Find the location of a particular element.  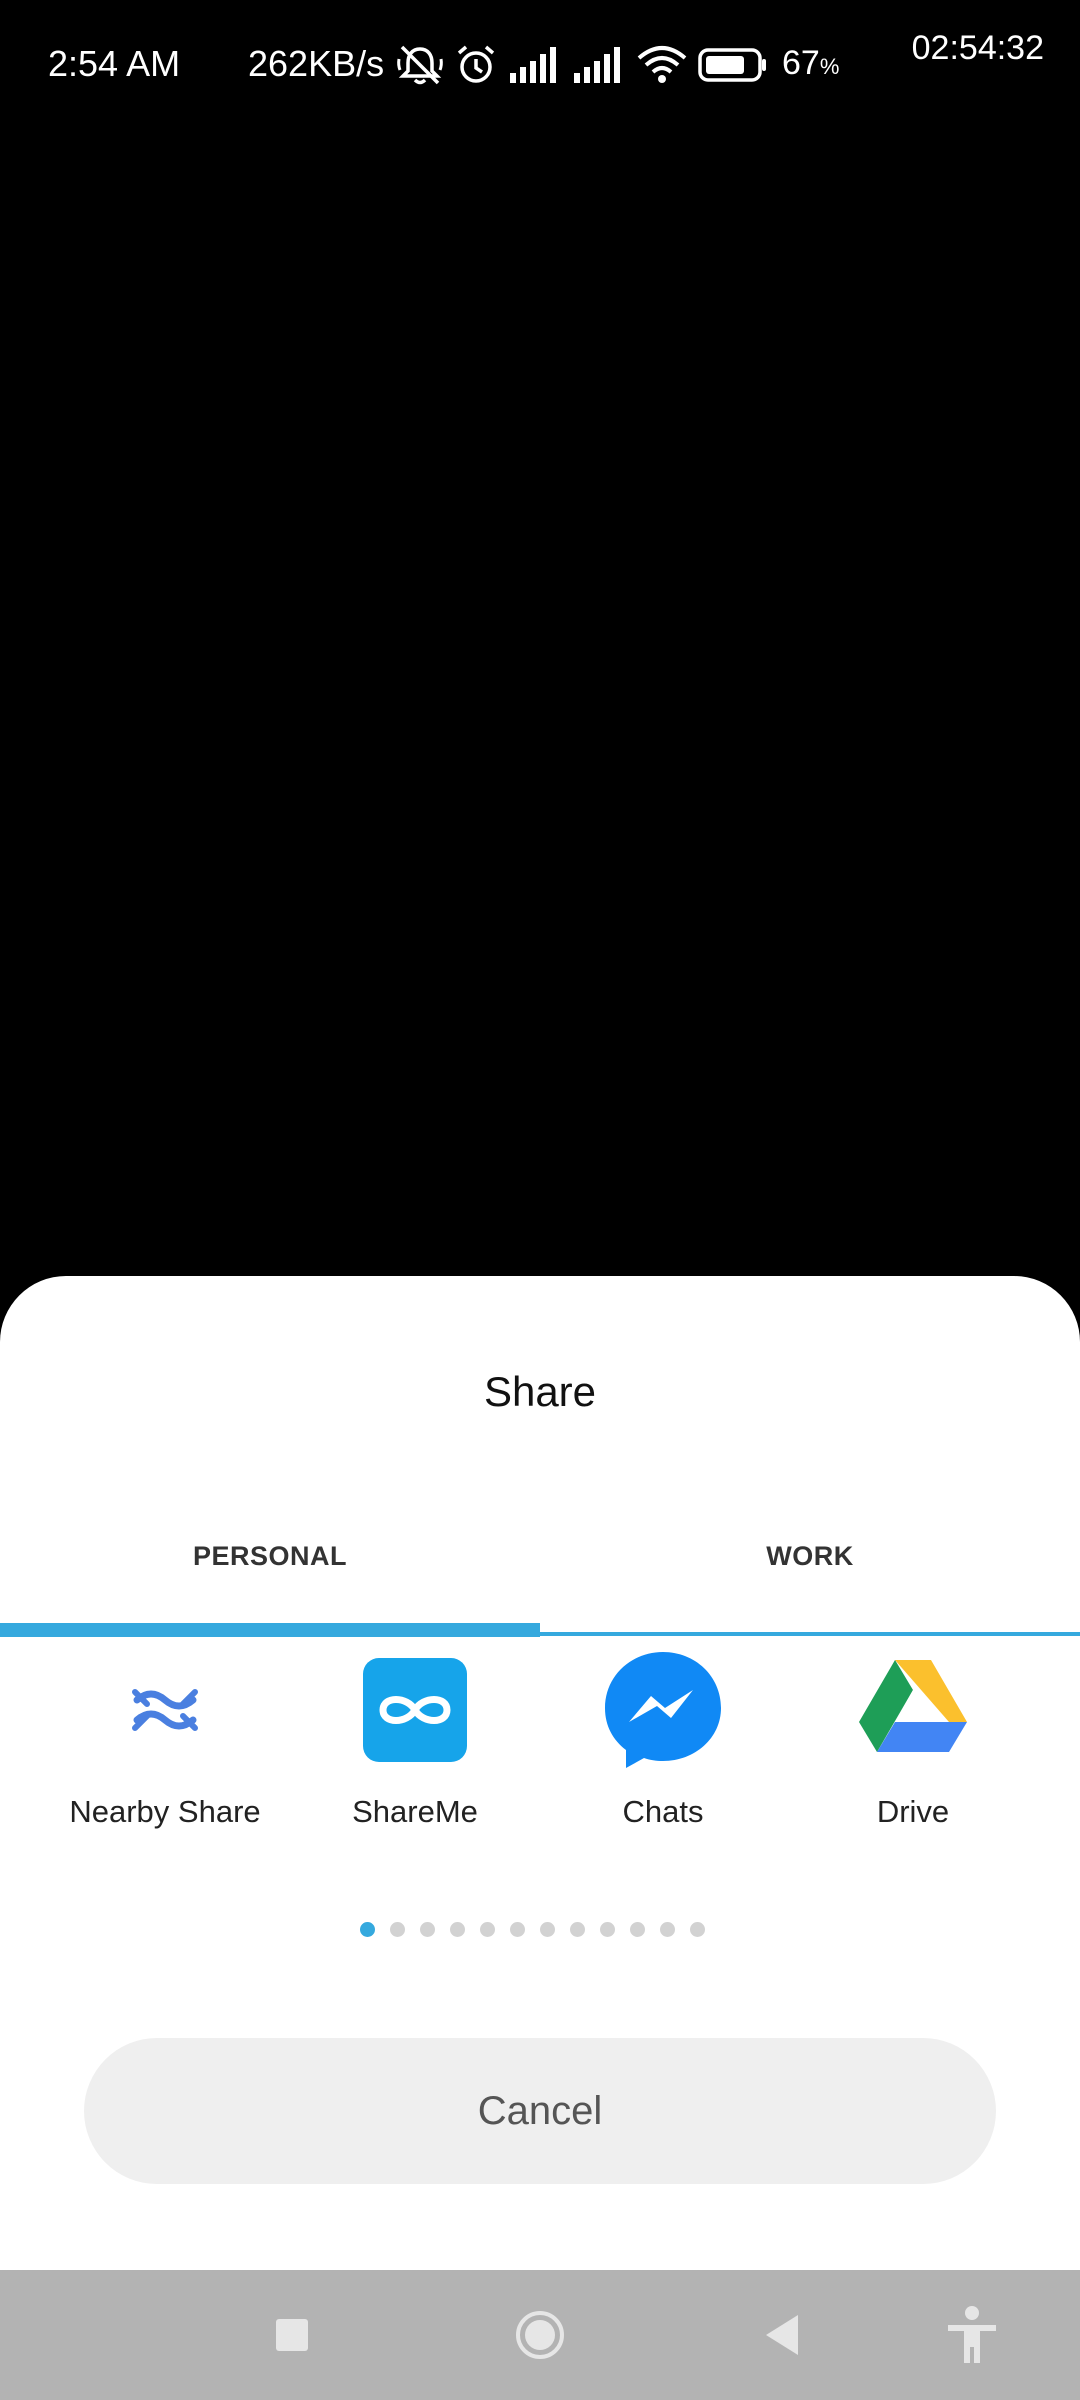

app-chats: Chats is located at coordinates (663, 1752).